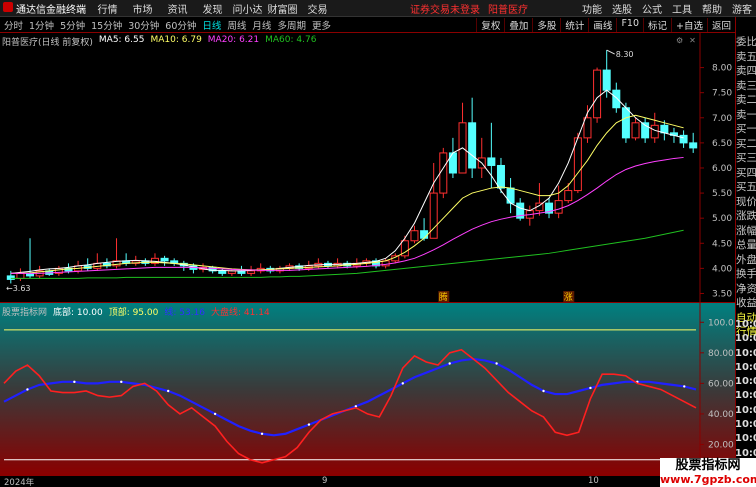 The height and width of the screenshot is (487, 756). What do you see at coordinates (625, 54) in the screenshot?
I see `high-price-label: 8.30` at bounding box center [625, 54].